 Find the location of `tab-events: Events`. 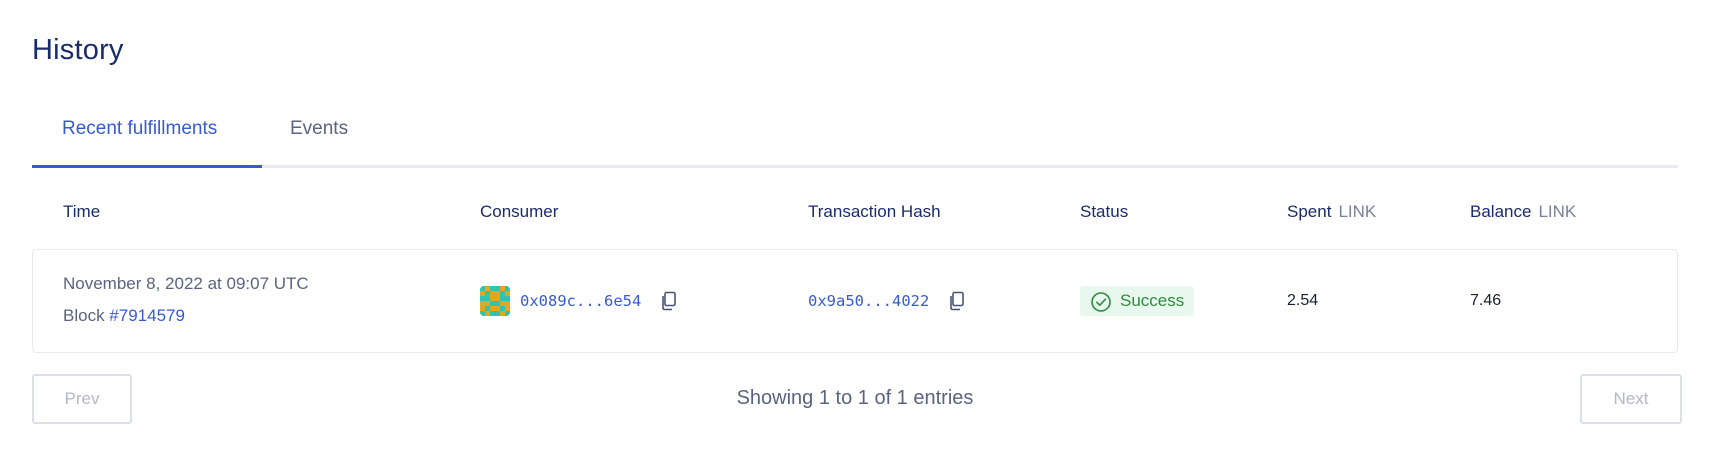

tab-events: Events is located at coordinates (319, 129).